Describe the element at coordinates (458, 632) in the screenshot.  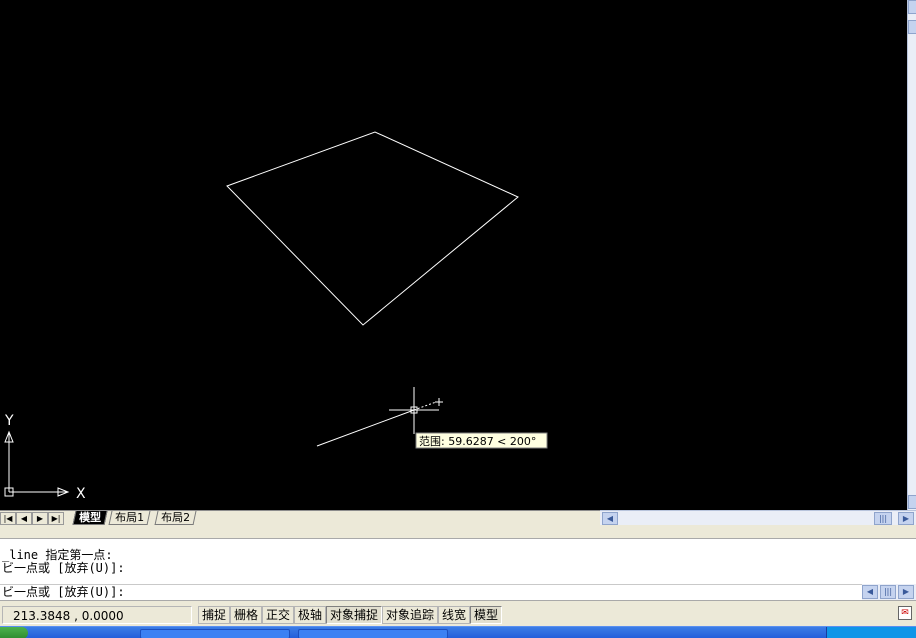
I see `windows-taskbar` at that location.